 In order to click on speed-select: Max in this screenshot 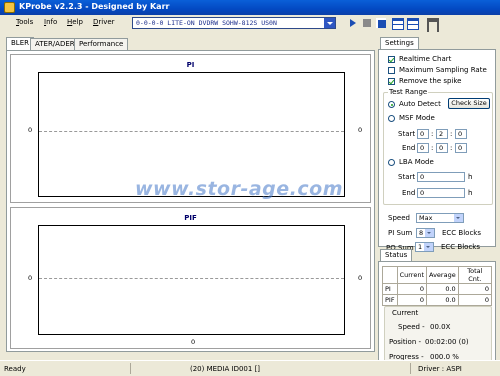, I will do `click(440, 218)`.